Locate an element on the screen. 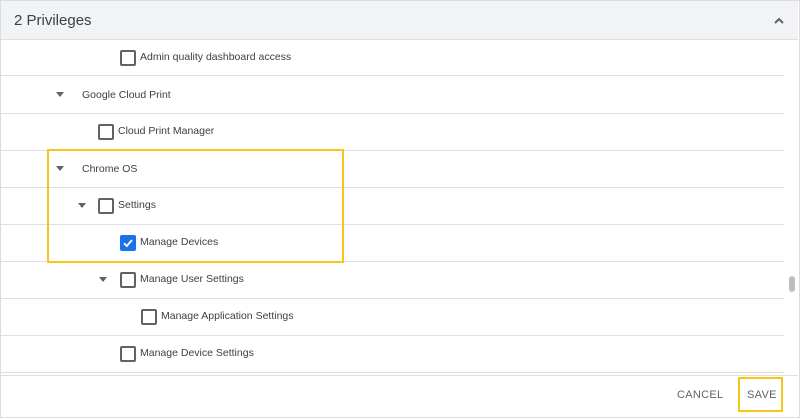 This screenshot has width=800, height=418. cancel-button: CANCEL is located at coordinates (700, 395).